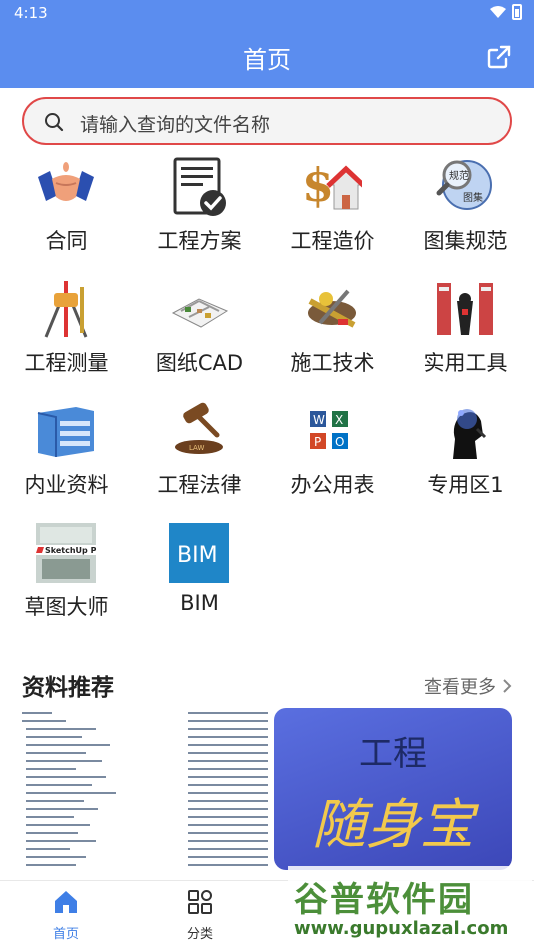 The height and width of the screenshot is (950, 534). Describe the element at coordinates (464, 185) in the screenshot. I see `atlas-magnifier-icon: 规范 图集` at that location.